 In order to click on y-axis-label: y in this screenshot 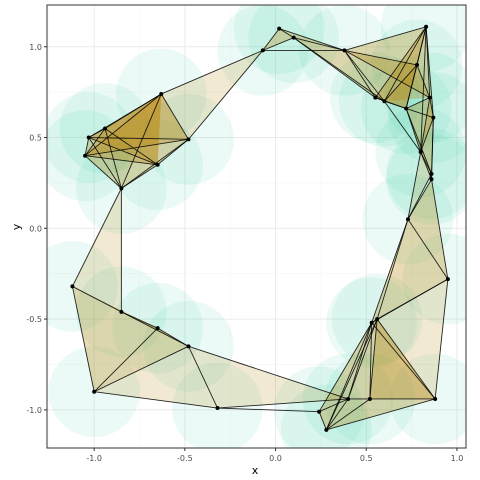, I will do `click(16, 226)`.